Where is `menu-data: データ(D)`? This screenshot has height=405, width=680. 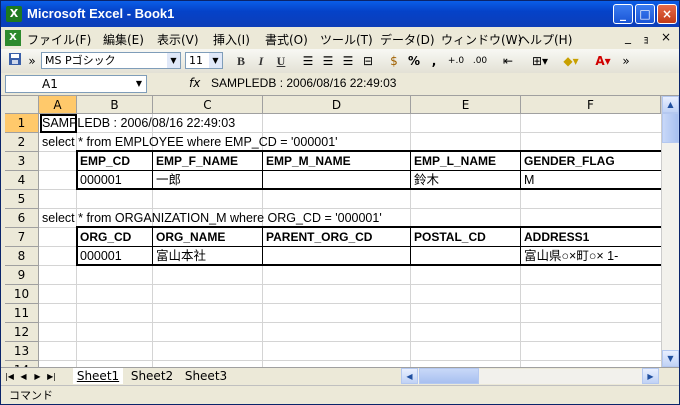 menu-data: データ(D) is located at coordinates (407, 39).